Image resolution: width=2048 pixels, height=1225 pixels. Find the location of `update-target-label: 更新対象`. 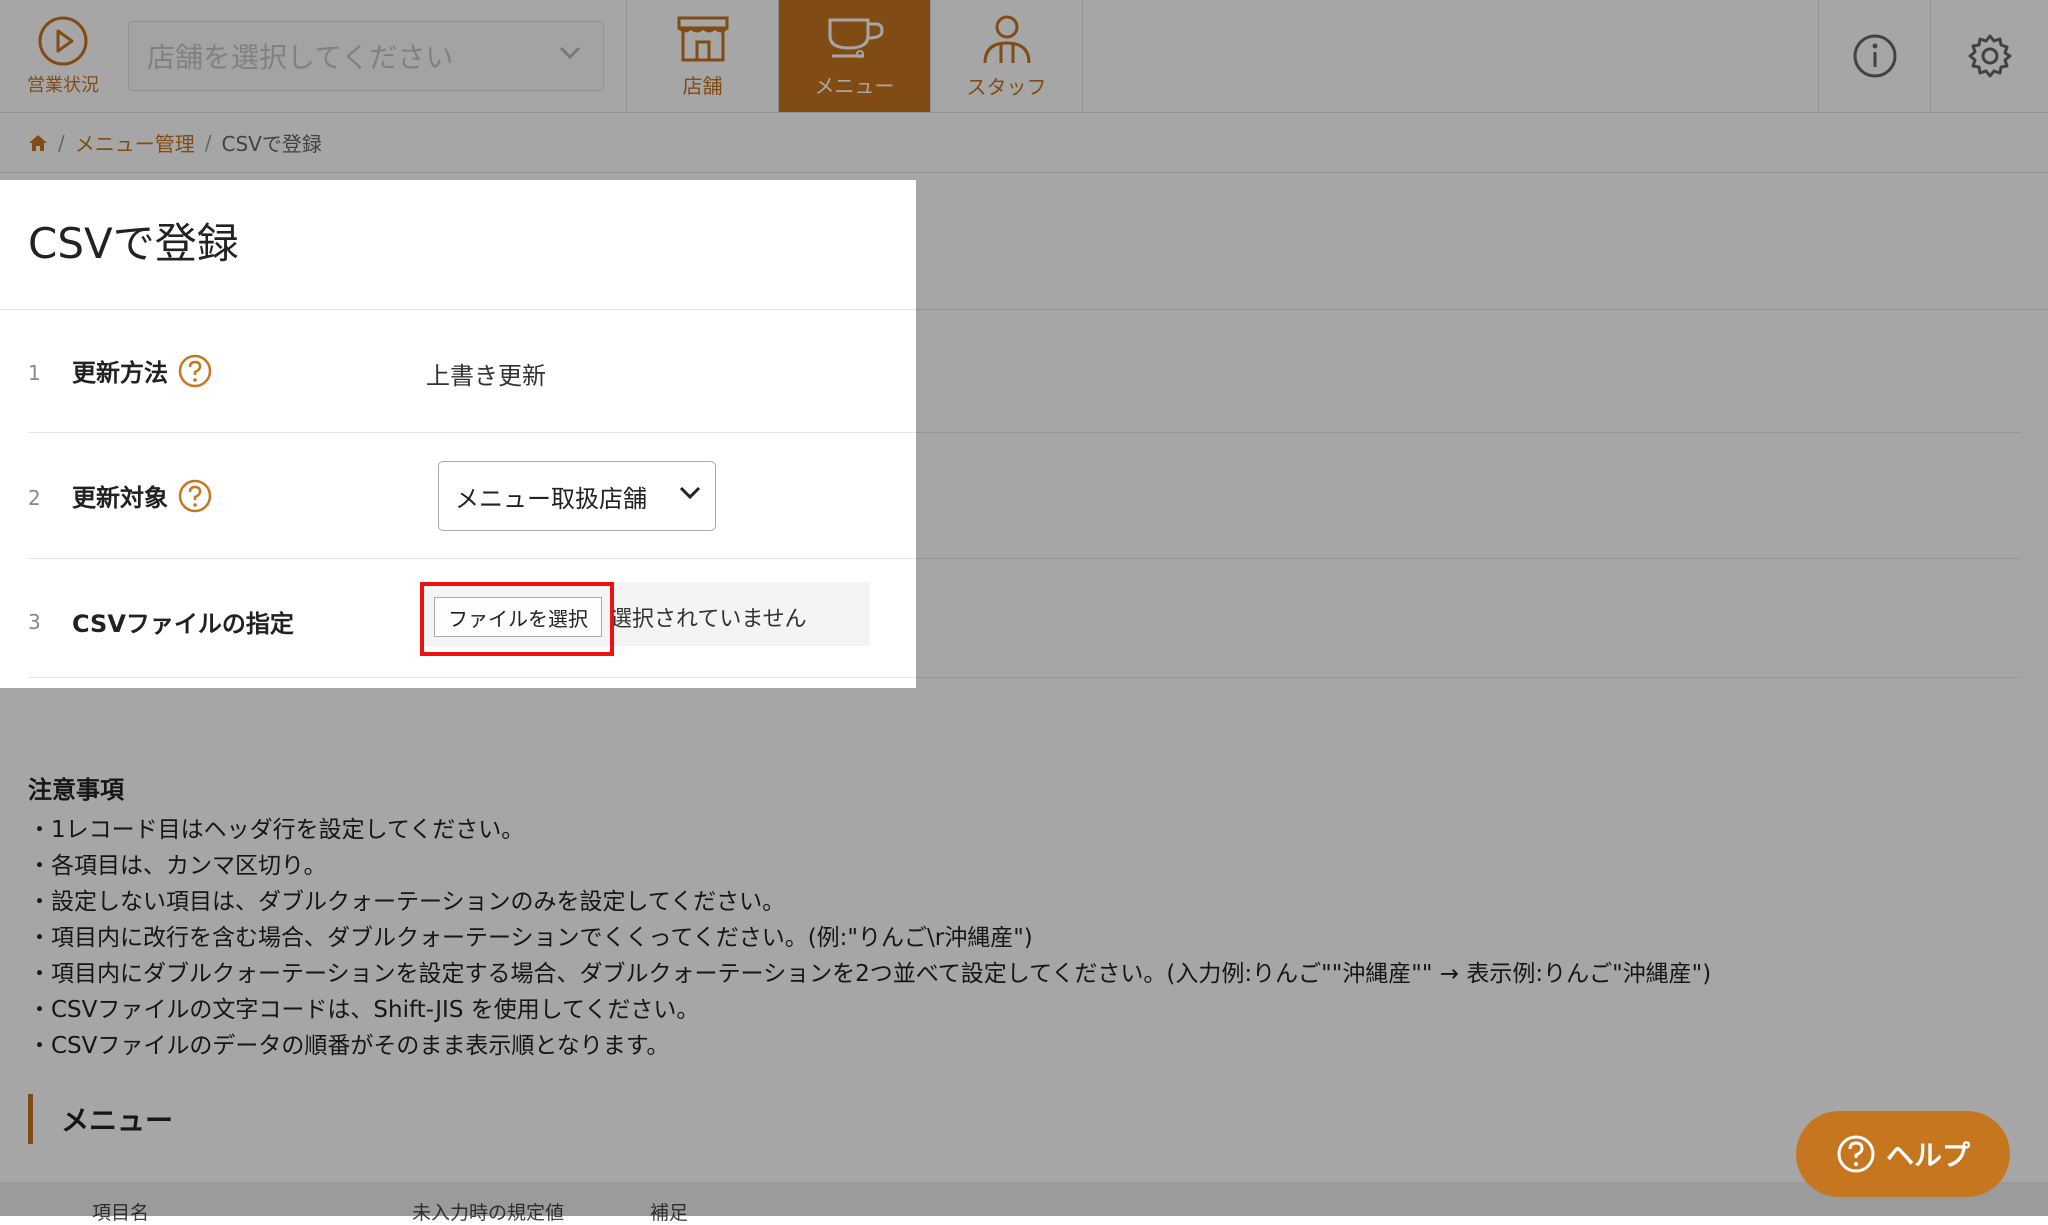

update-target-label: 更新対象 is located at coordinates (142, 495).